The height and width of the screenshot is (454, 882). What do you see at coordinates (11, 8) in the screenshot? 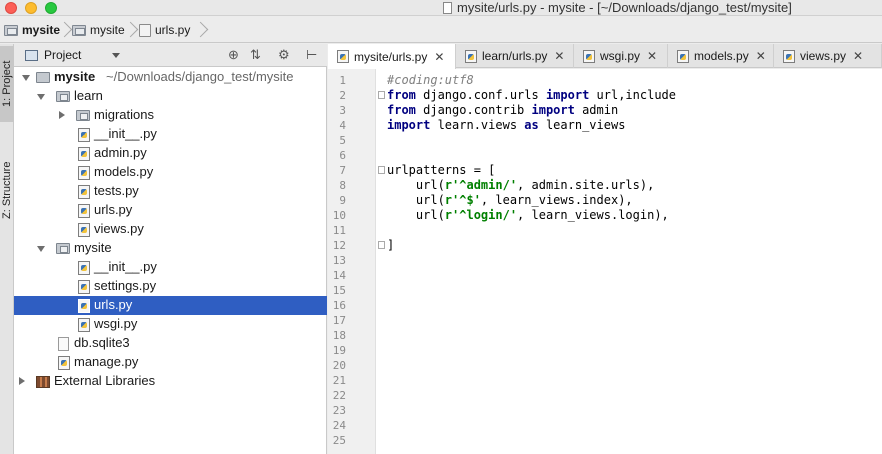
I see `close-window-button` at bounding box center [11, 8].